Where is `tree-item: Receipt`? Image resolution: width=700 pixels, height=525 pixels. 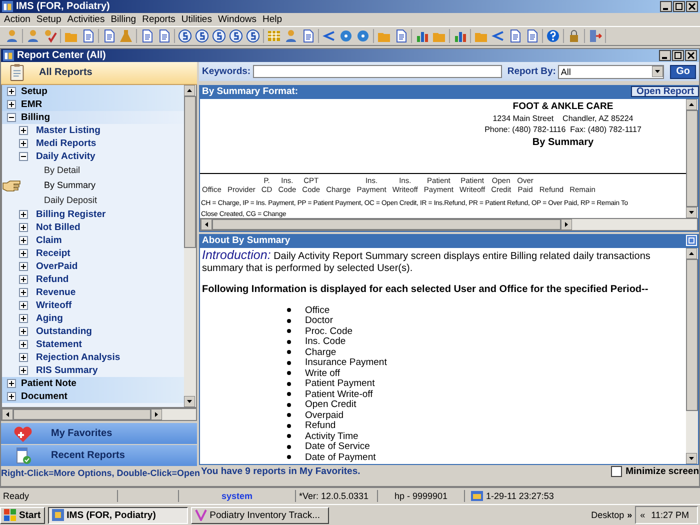 tree-item: Receipt is located at coordinates (93, 253).